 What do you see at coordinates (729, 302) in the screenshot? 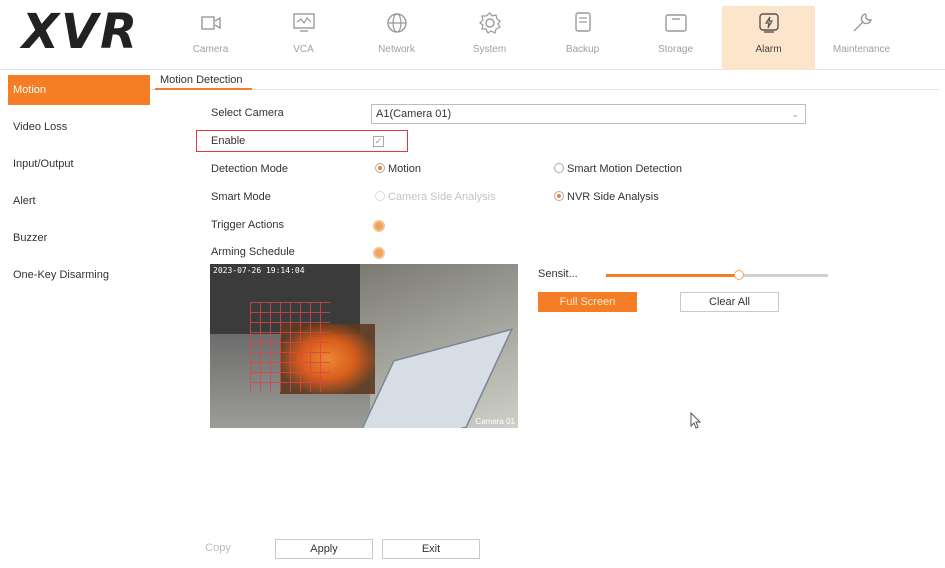
I see `clear-all-button: Clear All` at bounding box center [729, 302].